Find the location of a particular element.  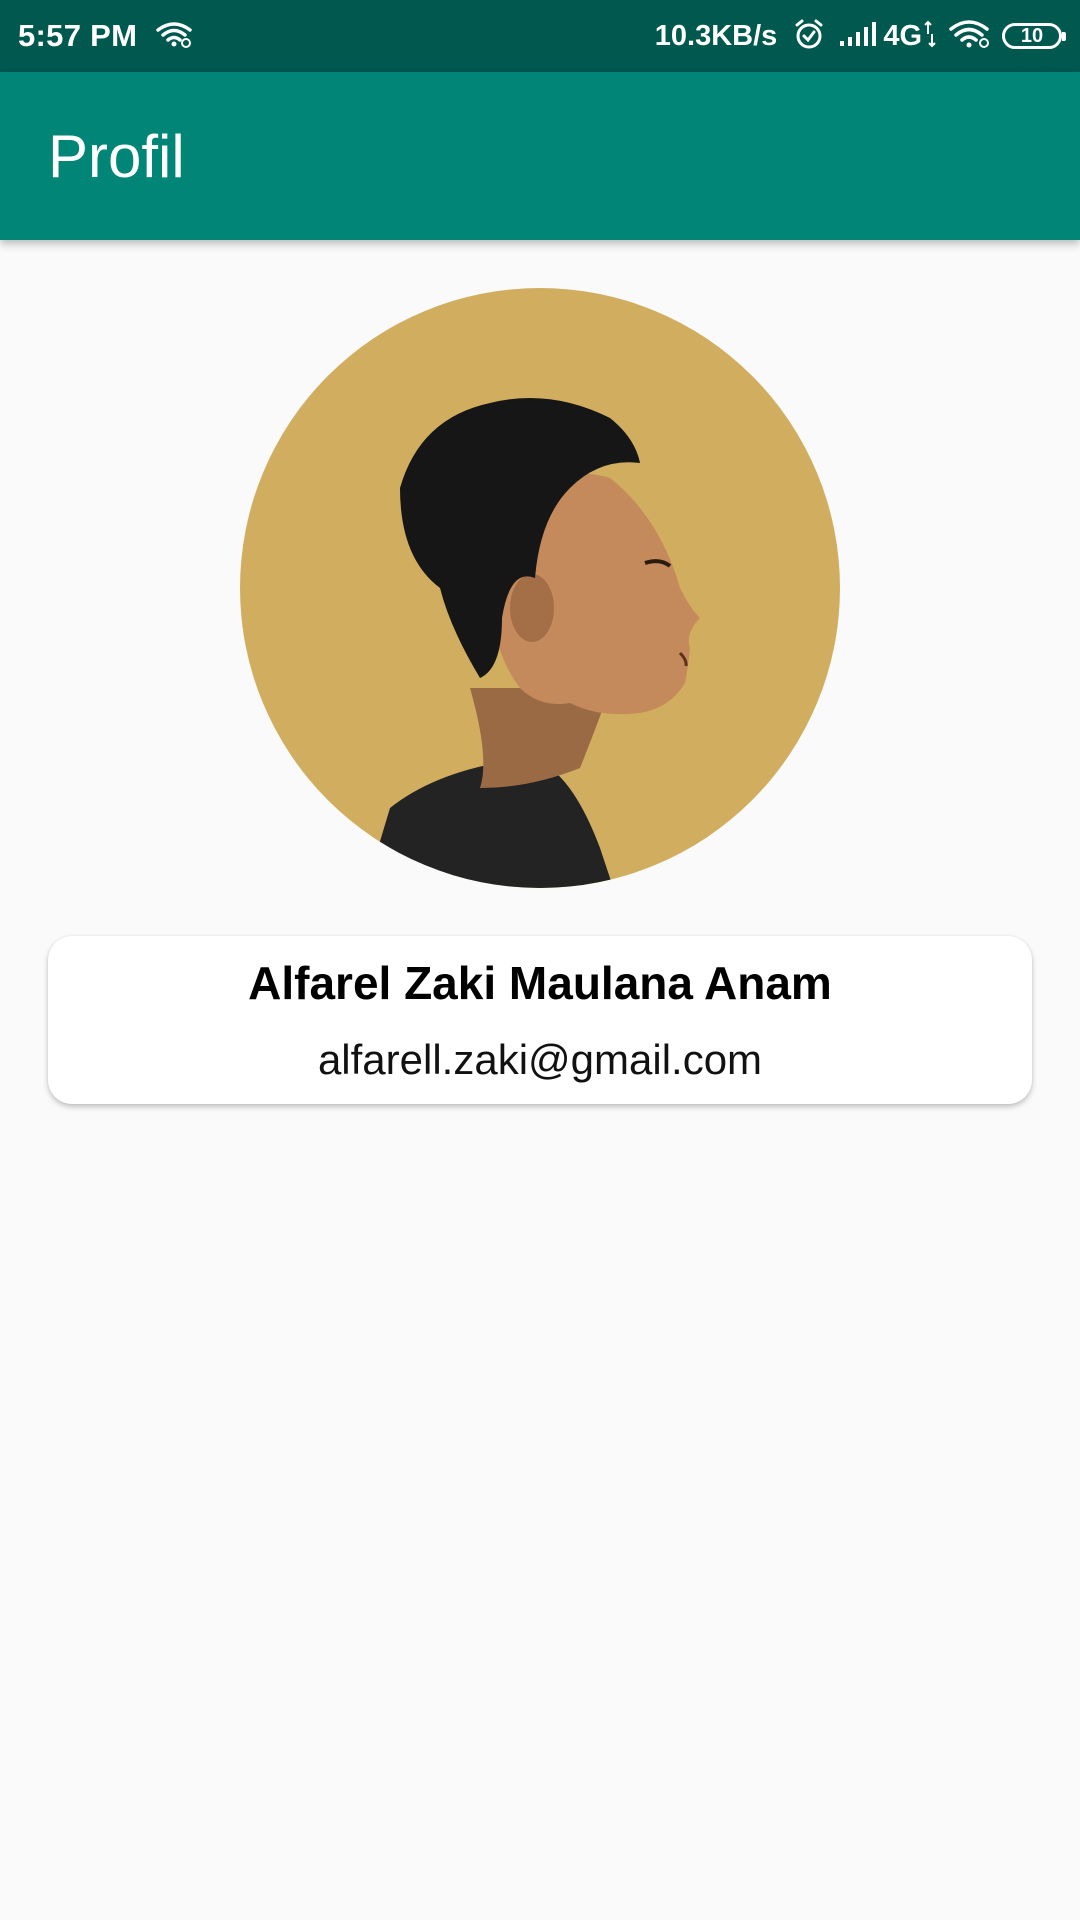

profile-email: alfarell.zaki@gmail.com is located at coordinates (540, 1059).